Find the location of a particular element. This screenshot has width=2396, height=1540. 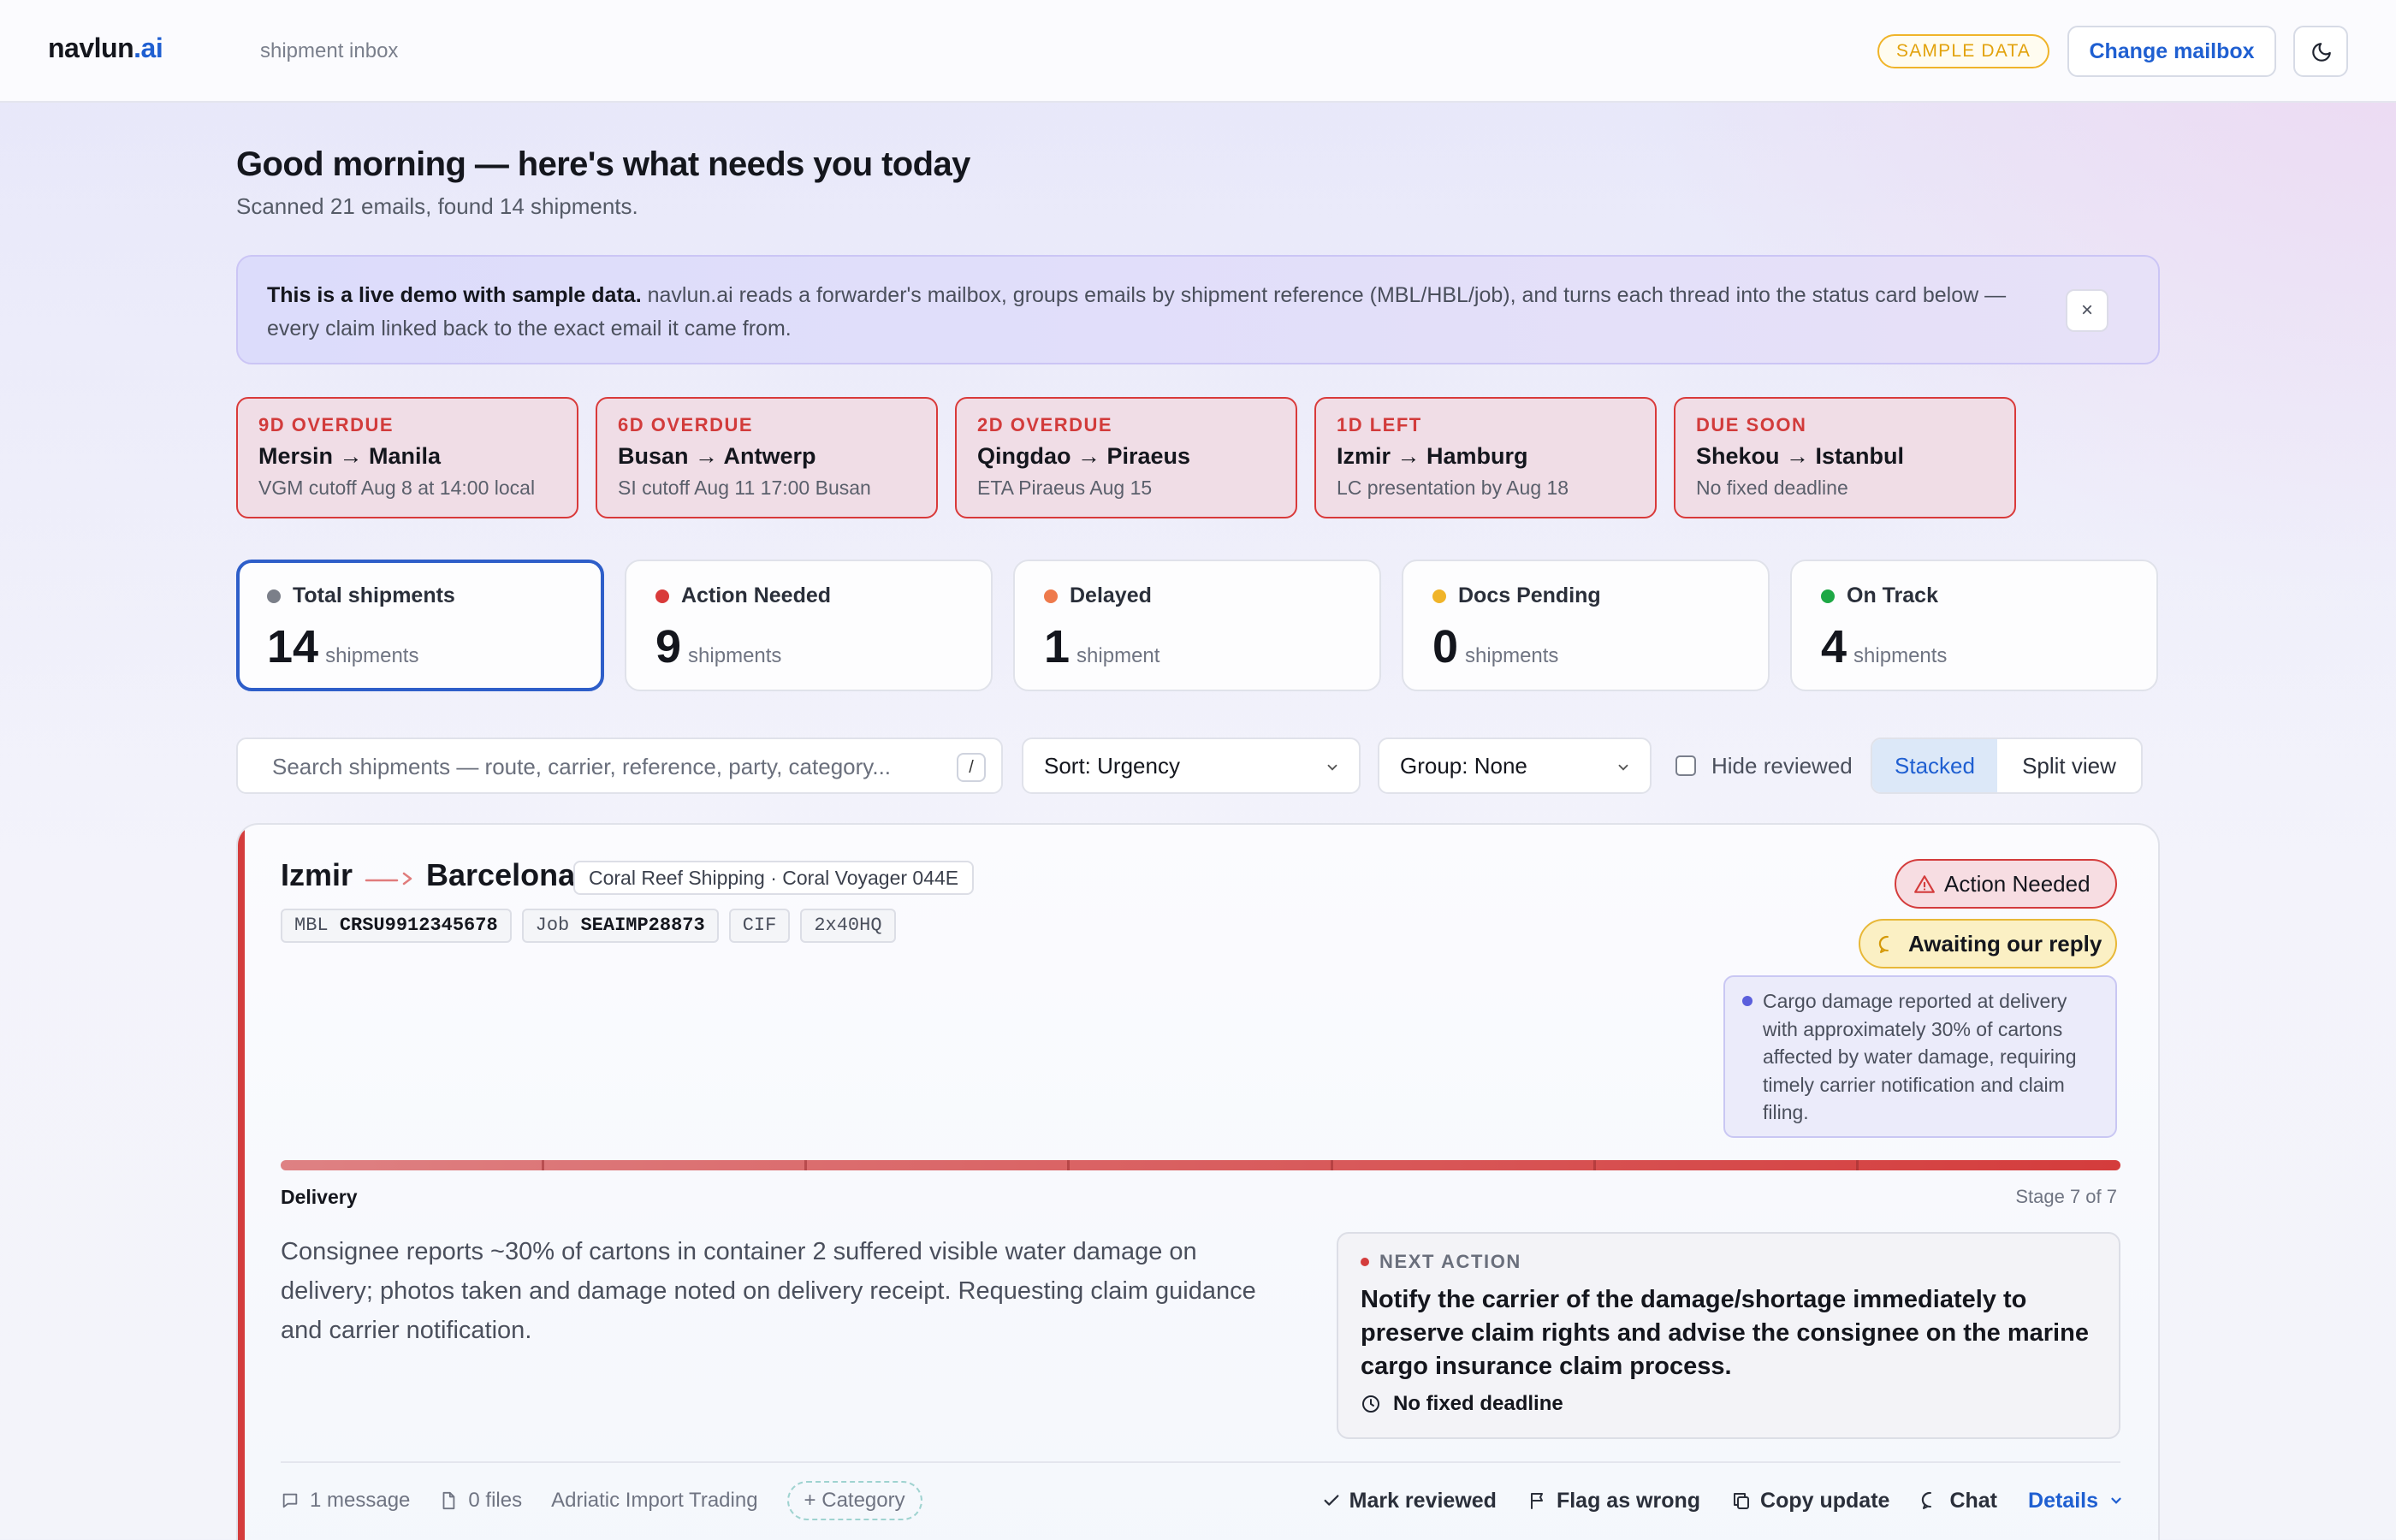

file-count: 0 files is located at coordinates (481, 1501).